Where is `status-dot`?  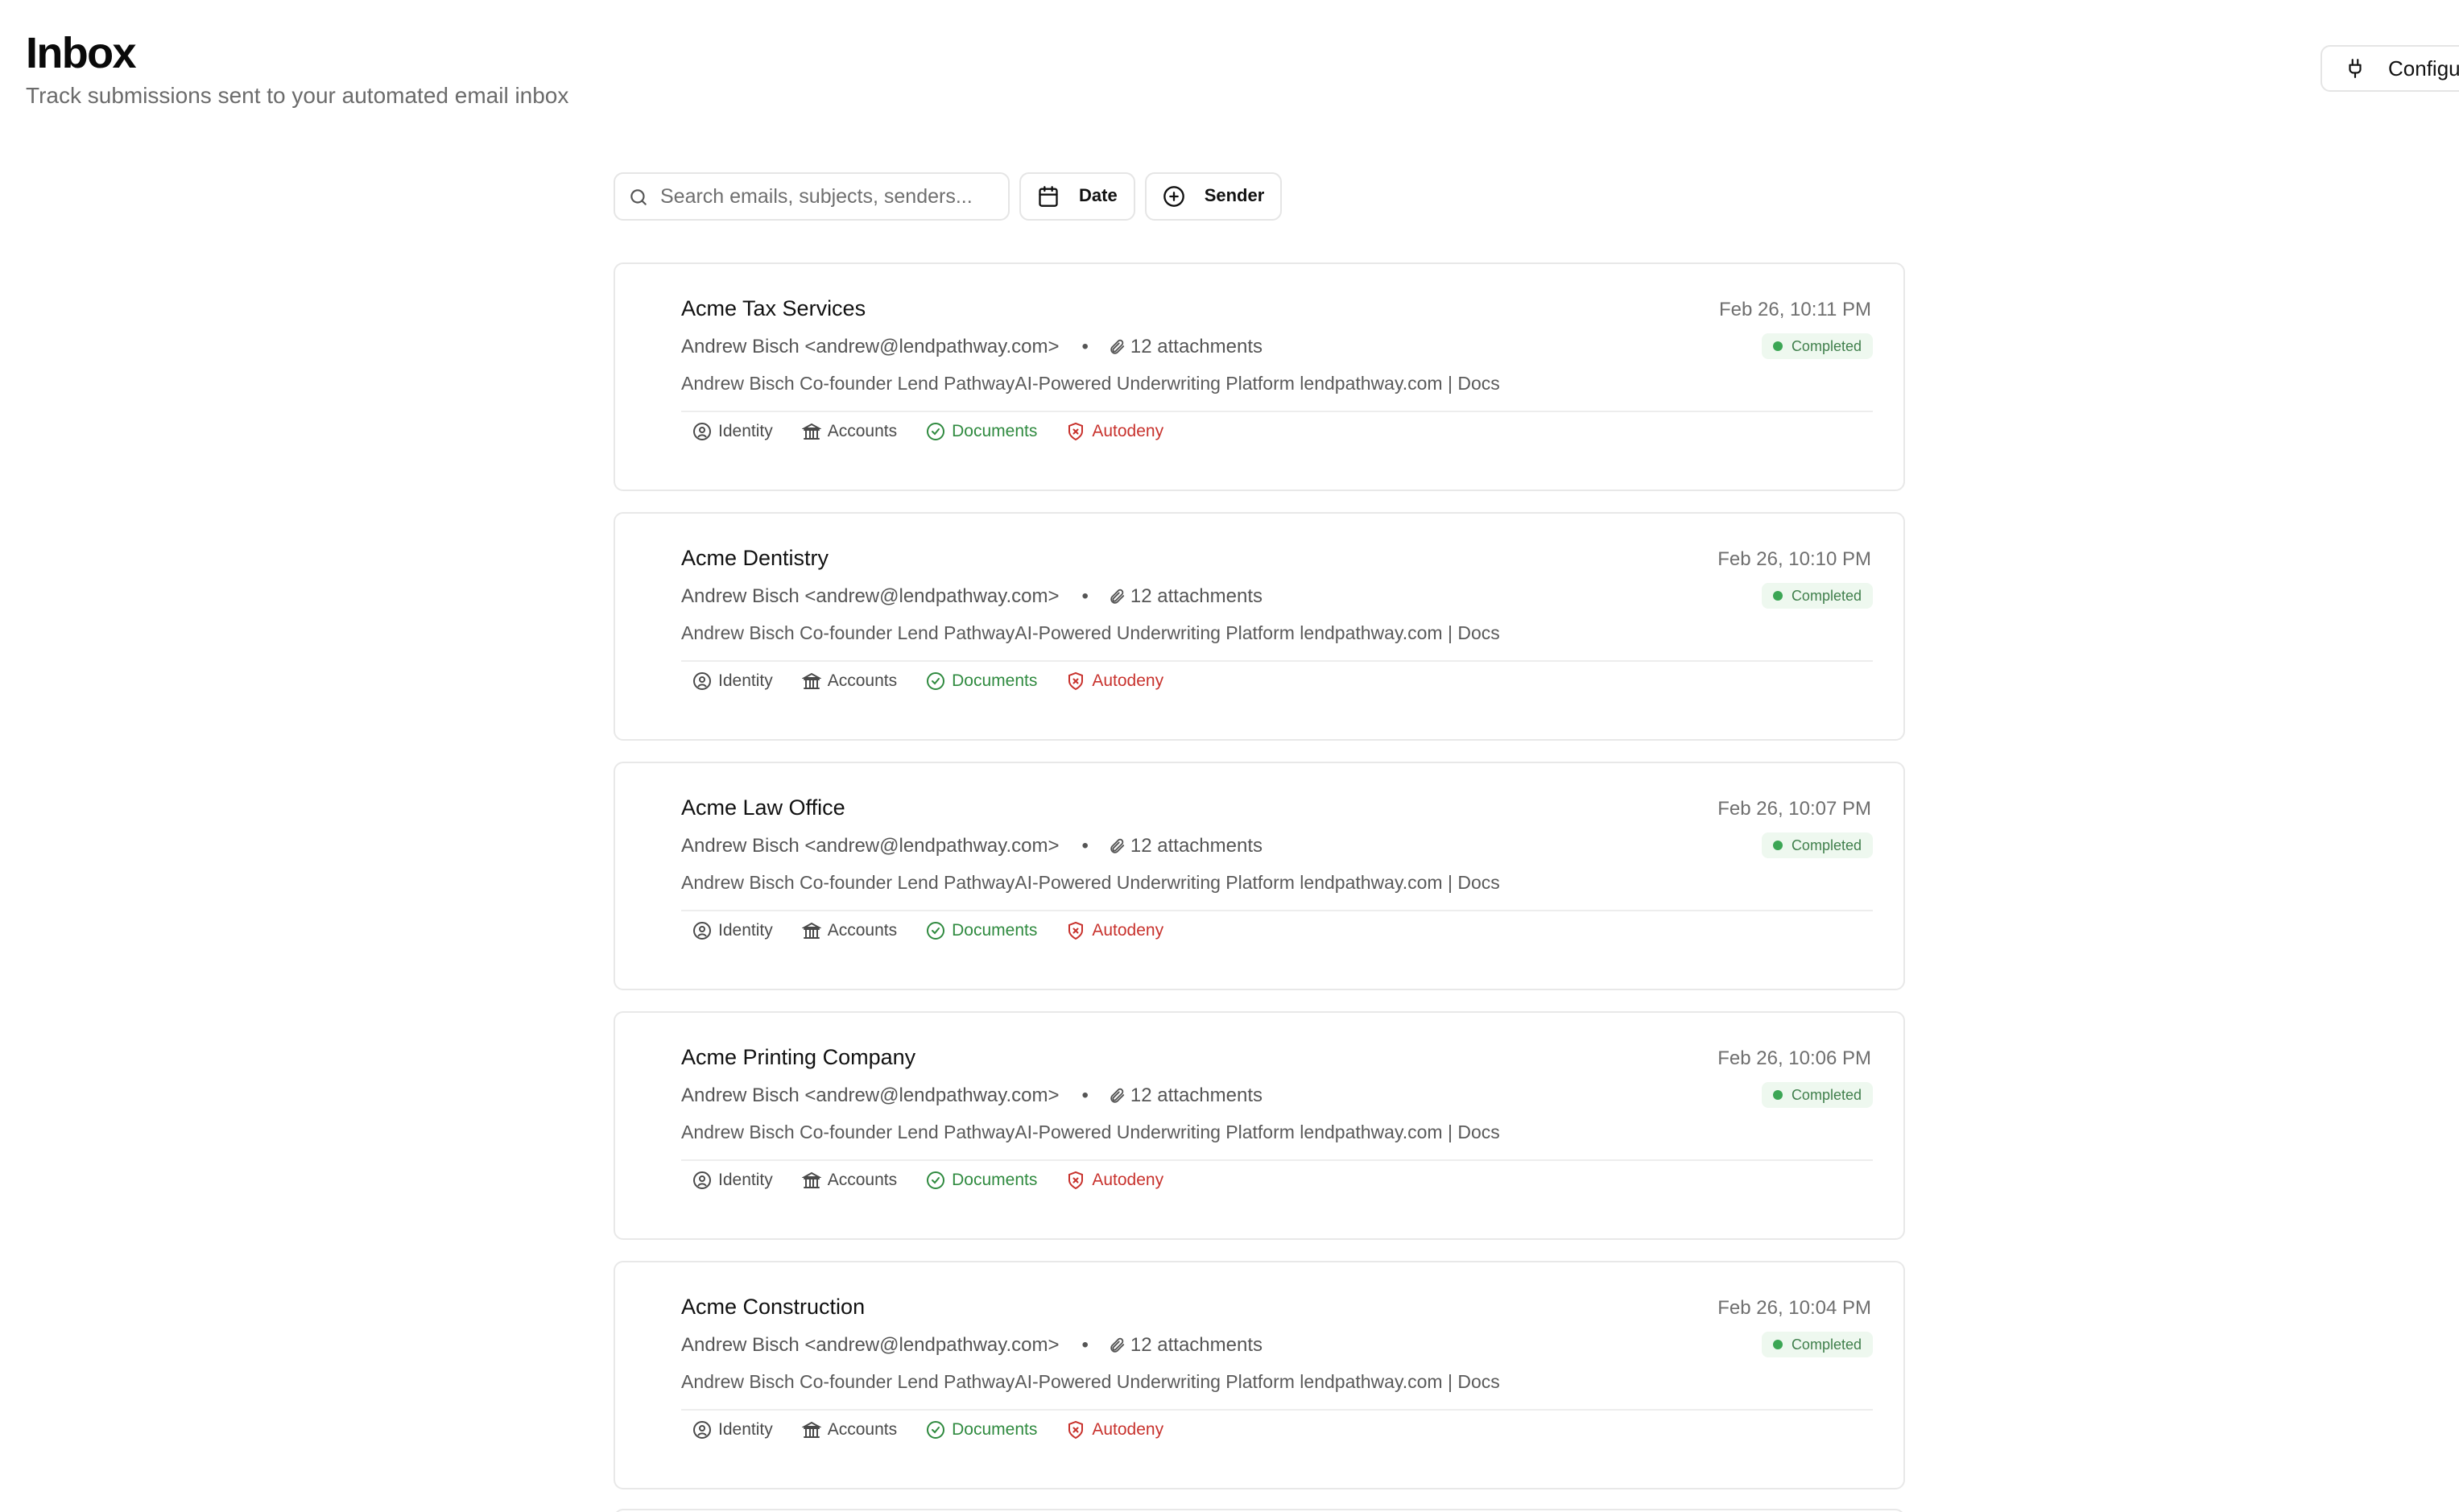 status-dot is located at coordinates (1778, 596).